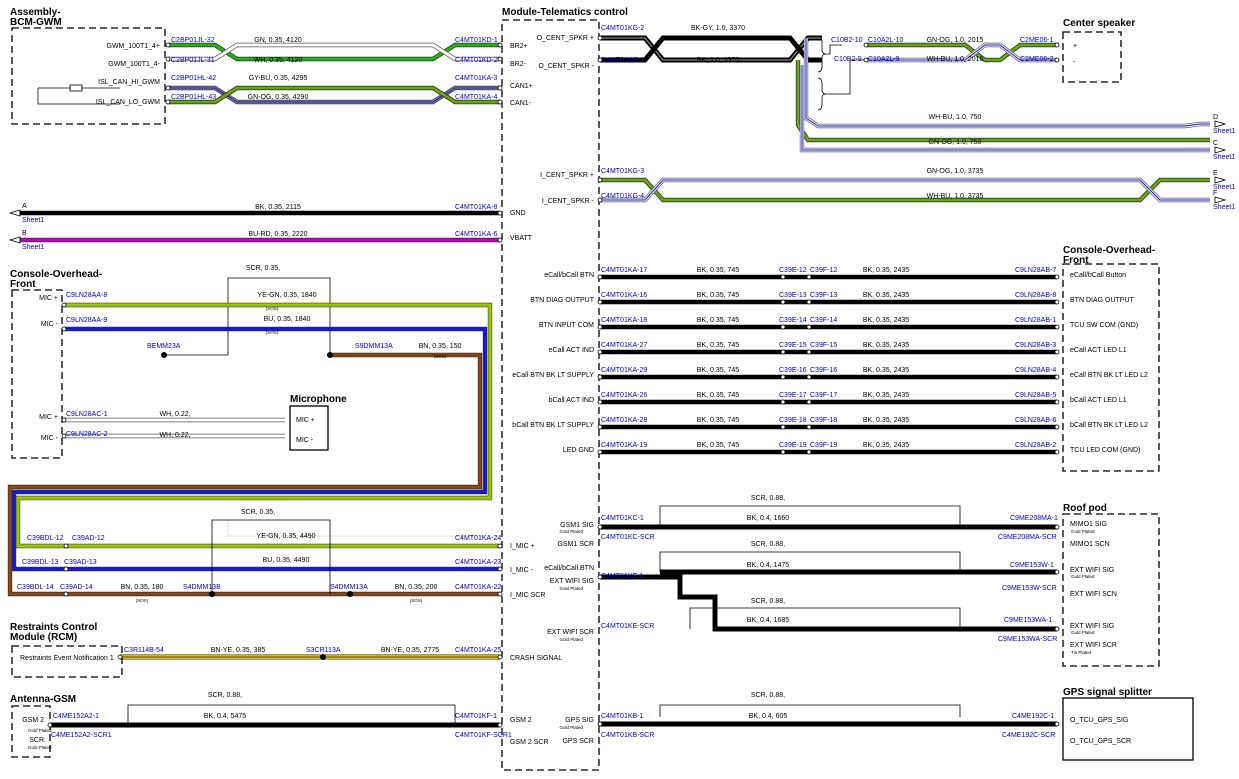 The image size is (1239, 779). Describe the element at coordinates (128, 102) in the screenshot. I see `pin-label: ISL_CAN_LO_GWM` at that location.